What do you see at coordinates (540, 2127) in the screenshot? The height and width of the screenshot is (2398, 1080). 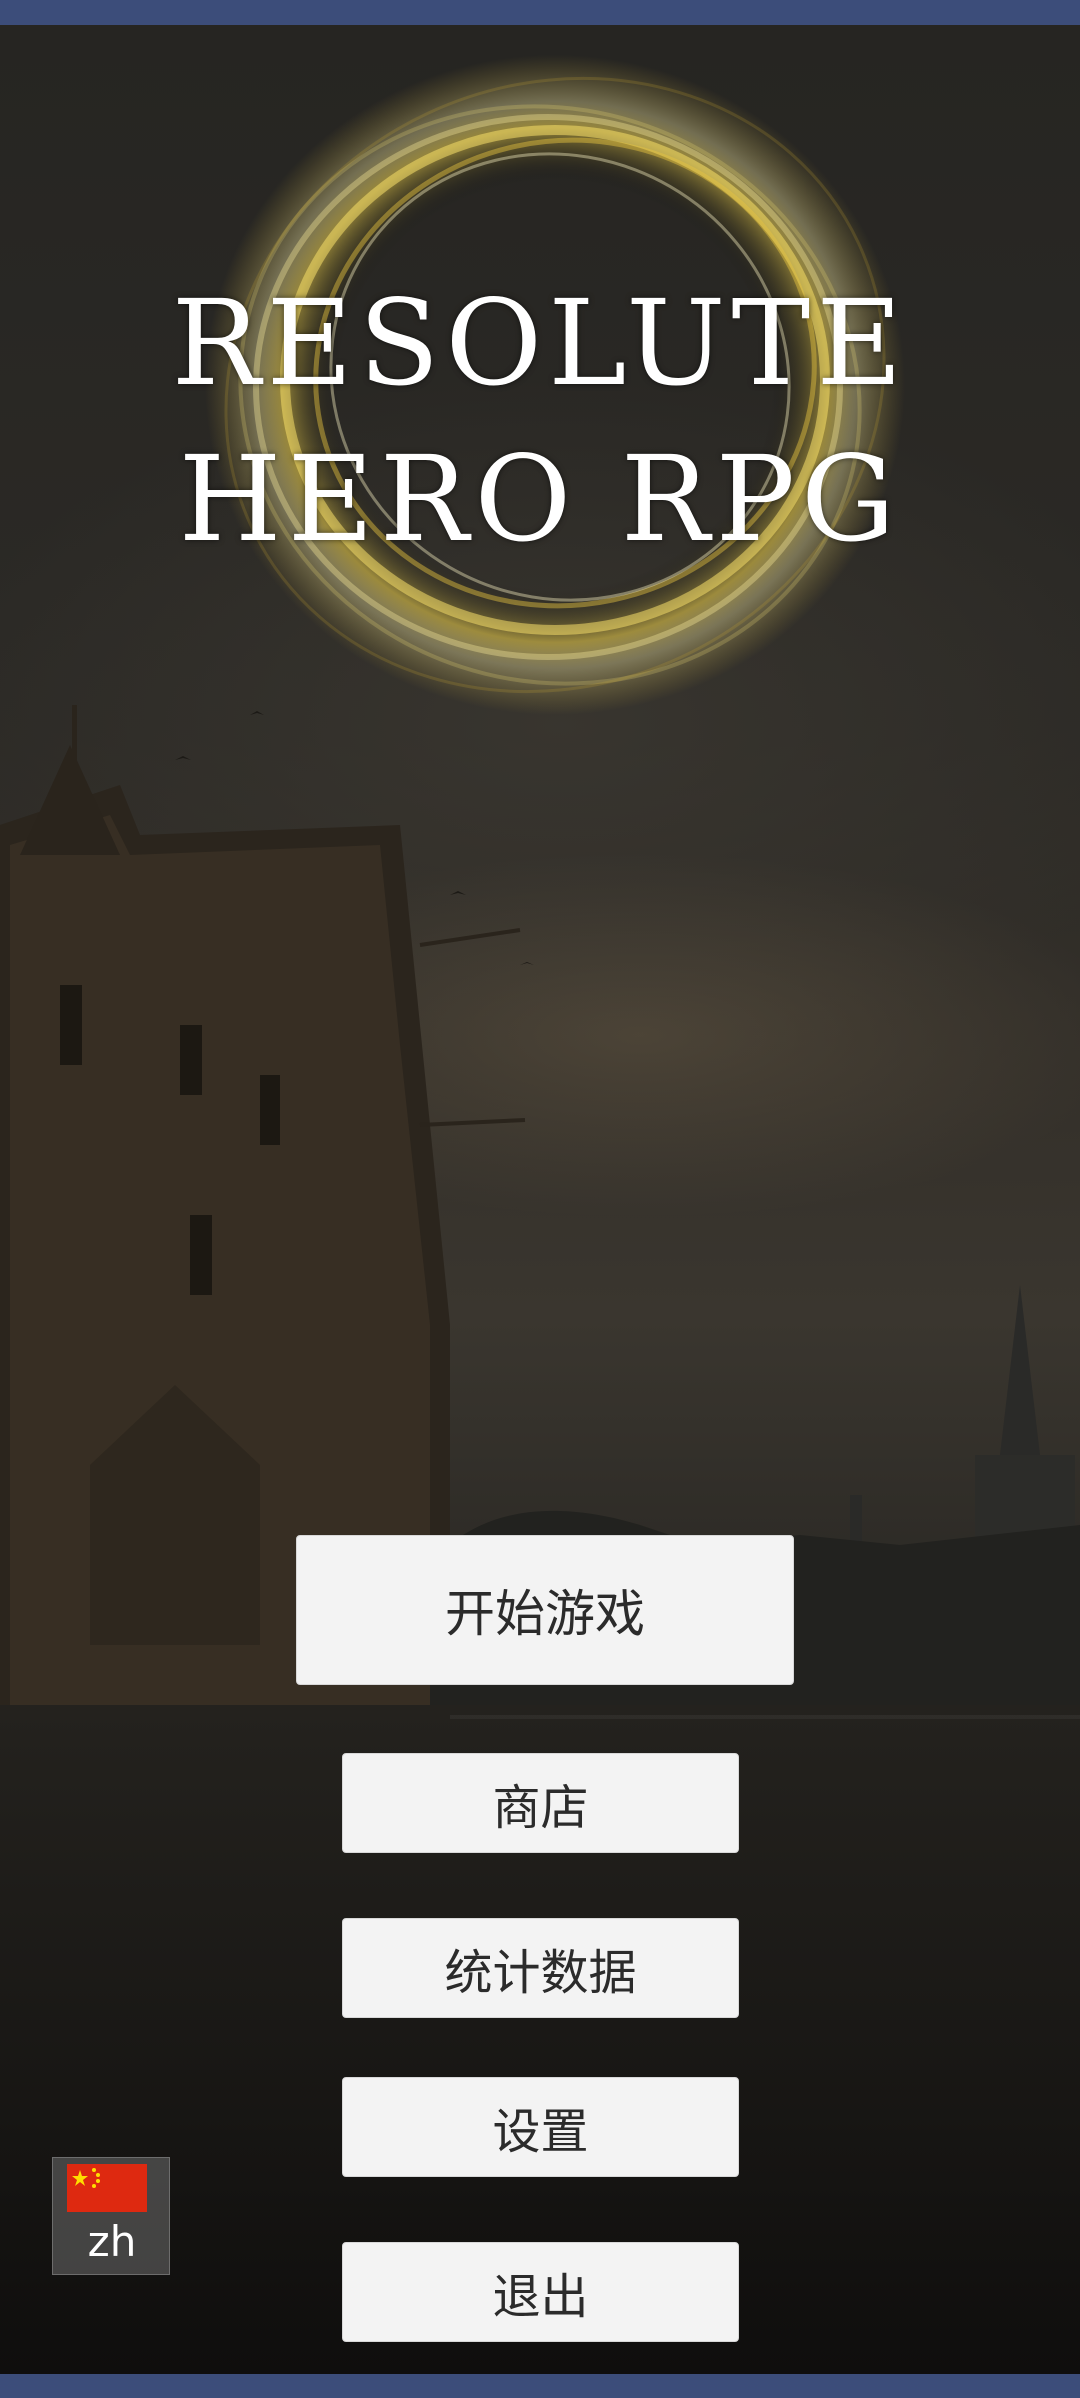 I see `settings-button: 设置` at bounding box center [540, 2127].